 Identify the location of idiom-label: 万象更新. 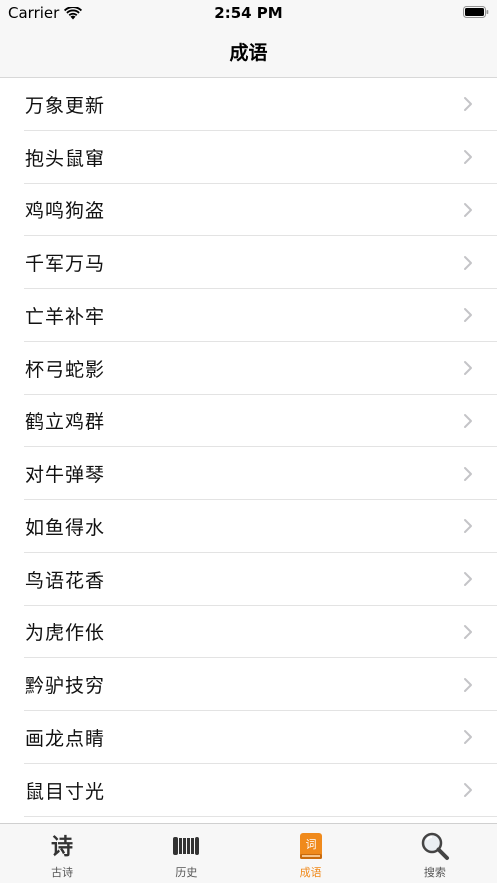
(65, 105).